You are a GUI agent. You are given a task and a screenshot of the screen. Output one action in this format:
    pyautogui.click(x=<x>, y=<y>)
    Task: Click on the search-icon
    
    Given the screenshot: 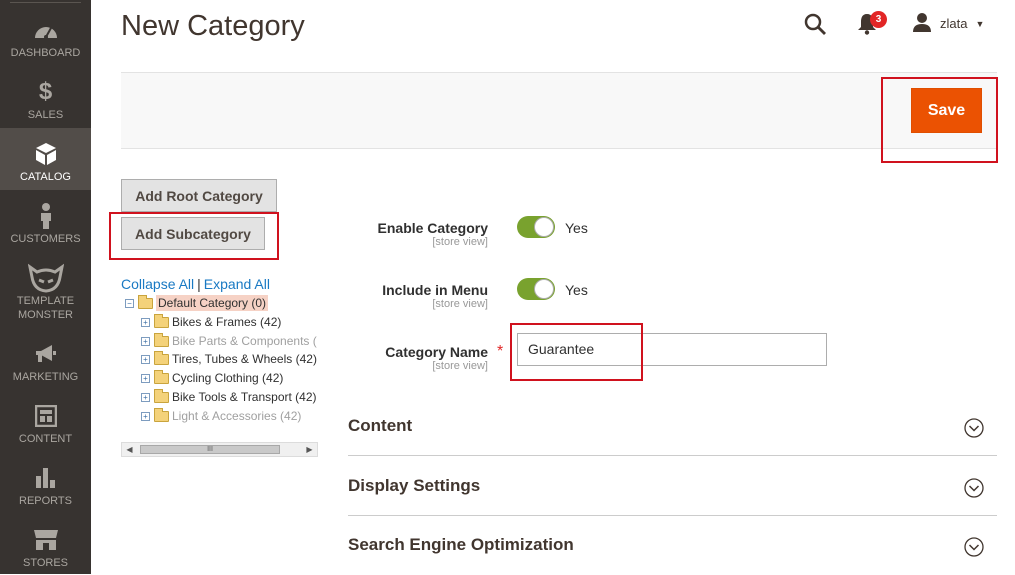 What is the action you would take?
    pyautogui.click(x=815, y=24)
    